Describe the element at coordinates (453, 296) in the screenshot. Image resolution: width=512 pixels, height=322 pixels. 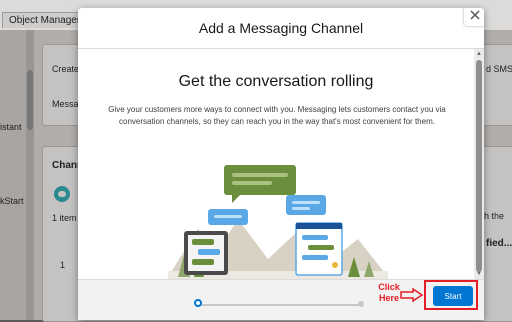
I see `start-button: Start` at that location.